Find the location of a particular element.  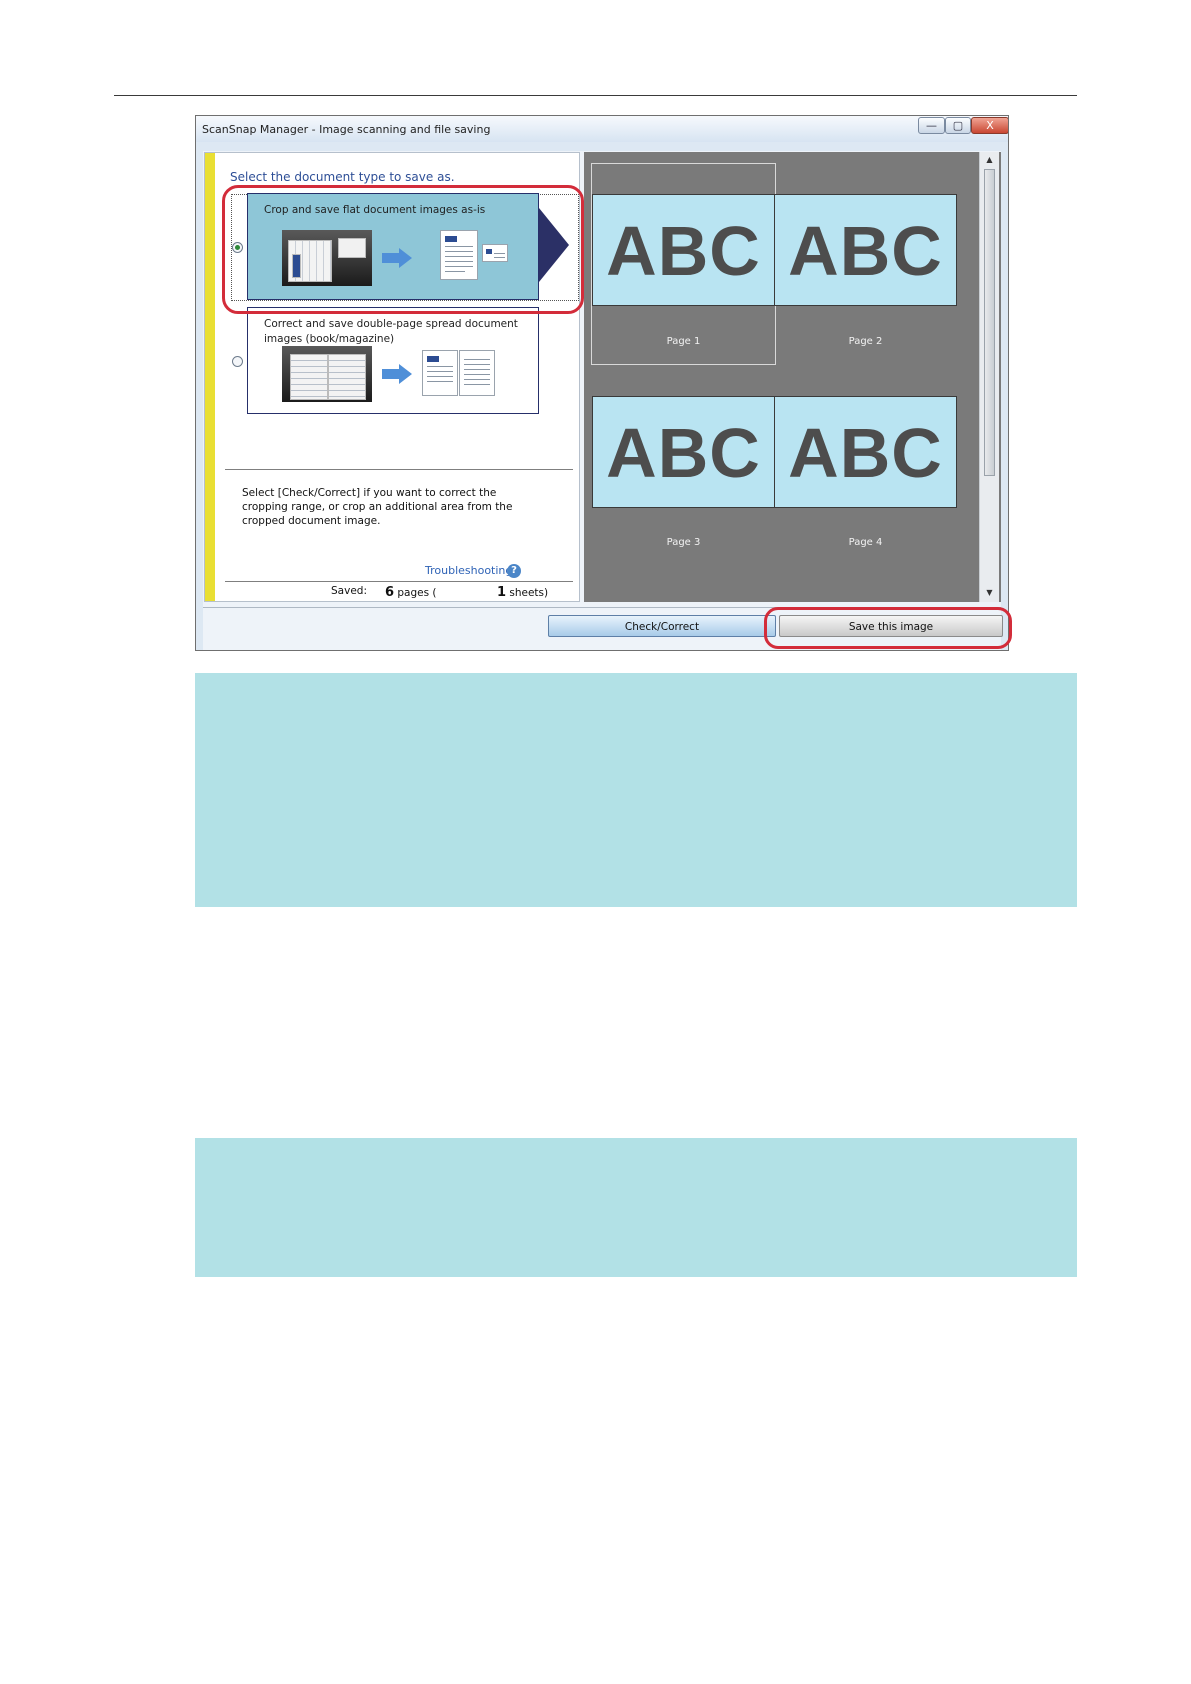

scroll-up-arrow-icon: ▲ is located at coordinates (989, 159).